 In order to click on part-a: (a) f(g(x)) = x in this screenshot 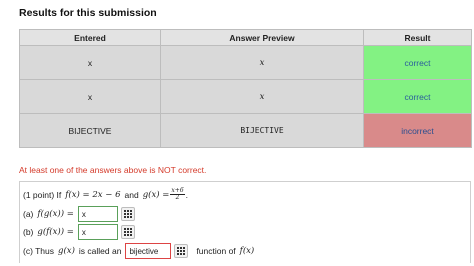, I will do `click(79, 214)`.